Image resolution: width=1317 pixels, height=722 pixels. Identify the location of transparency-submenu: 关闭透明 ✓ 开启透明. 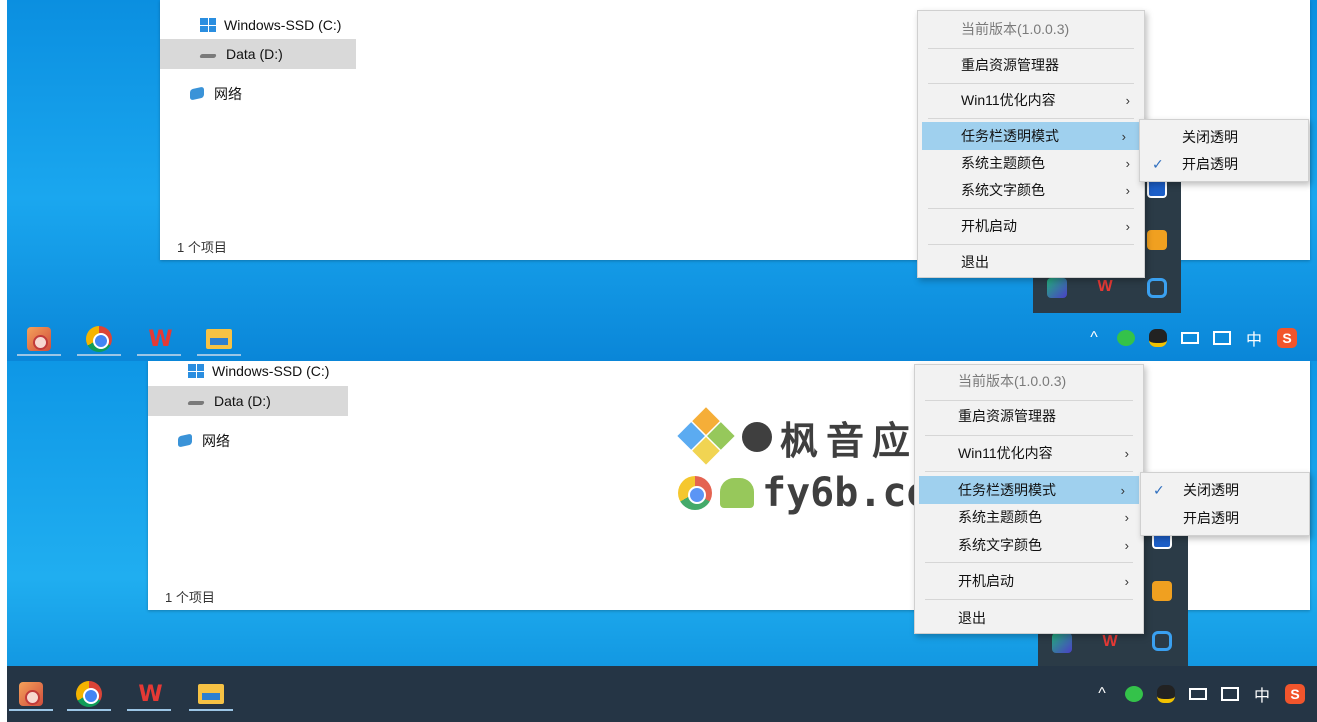
(1224, 150).